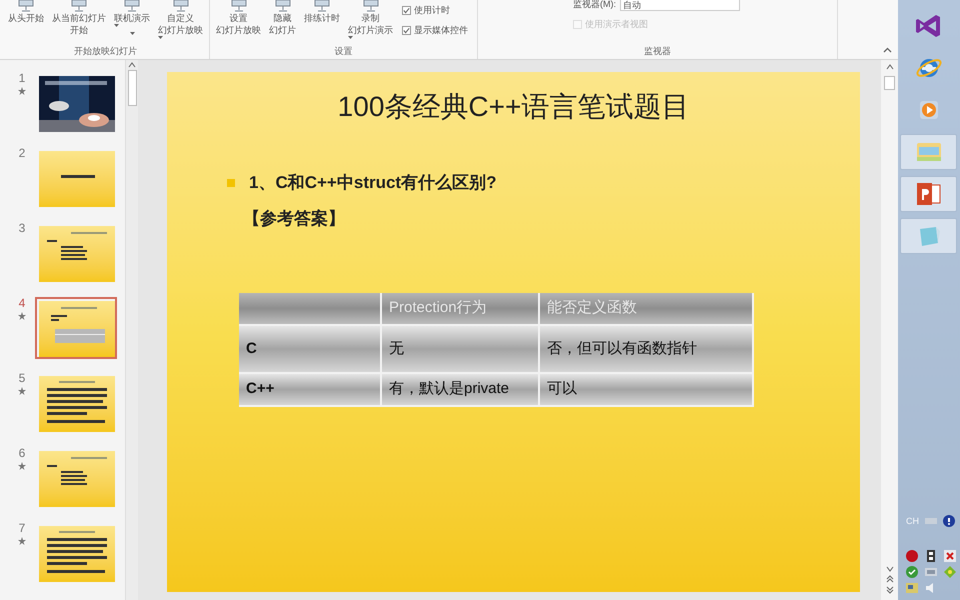 This screenshot has height=600, width=960. I want to click on slide-number: 6, so click(22, 453).